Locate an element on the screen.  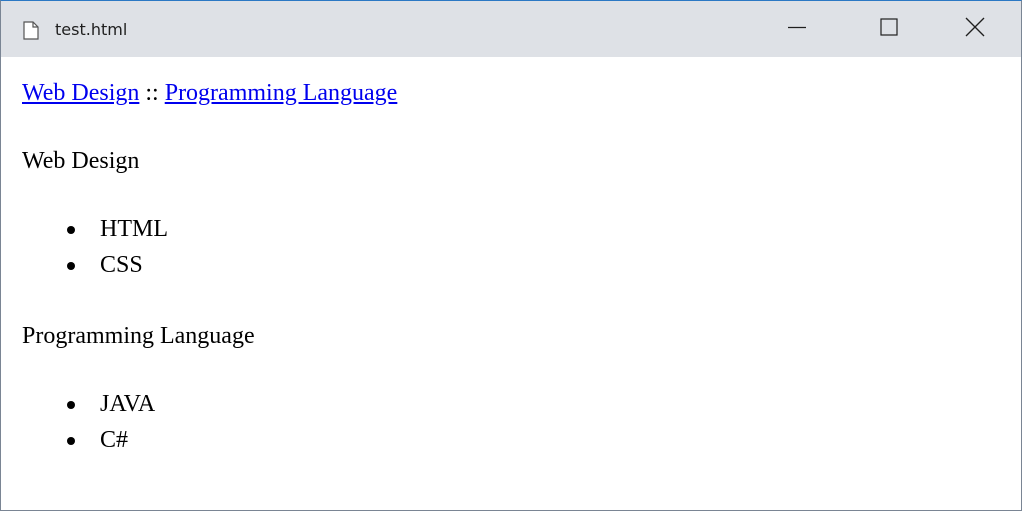
nav-link-programming-language: Programming Language is located at coordinates (281, 93).